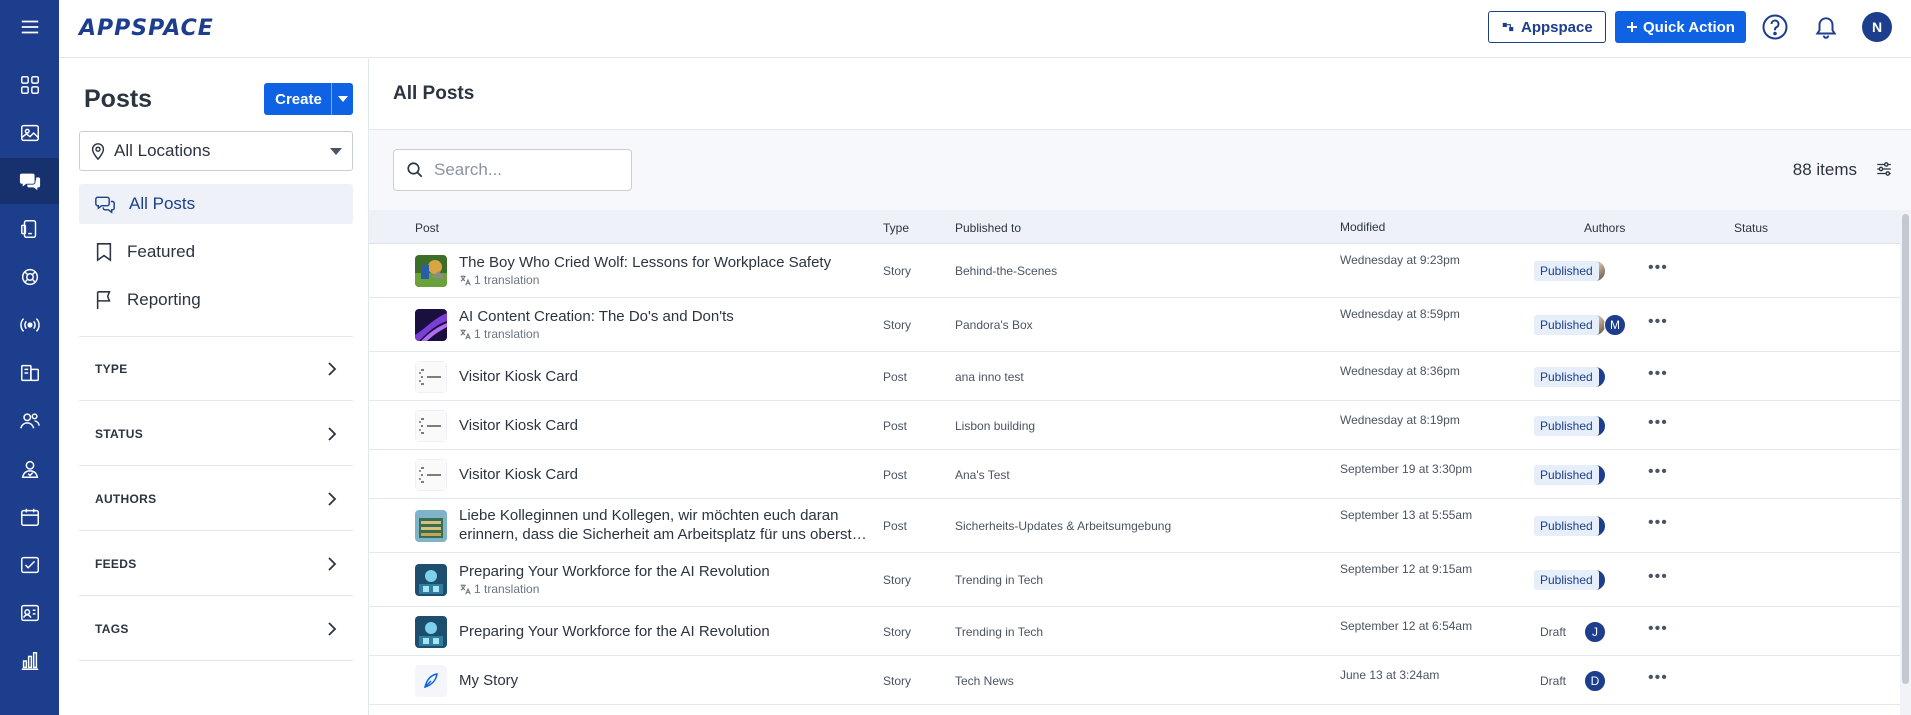 The width and height of the screenshot is (1911, 715). Describe the element at coordinates (29, 229) in the screenshot. I see `devices-icon` at that location.